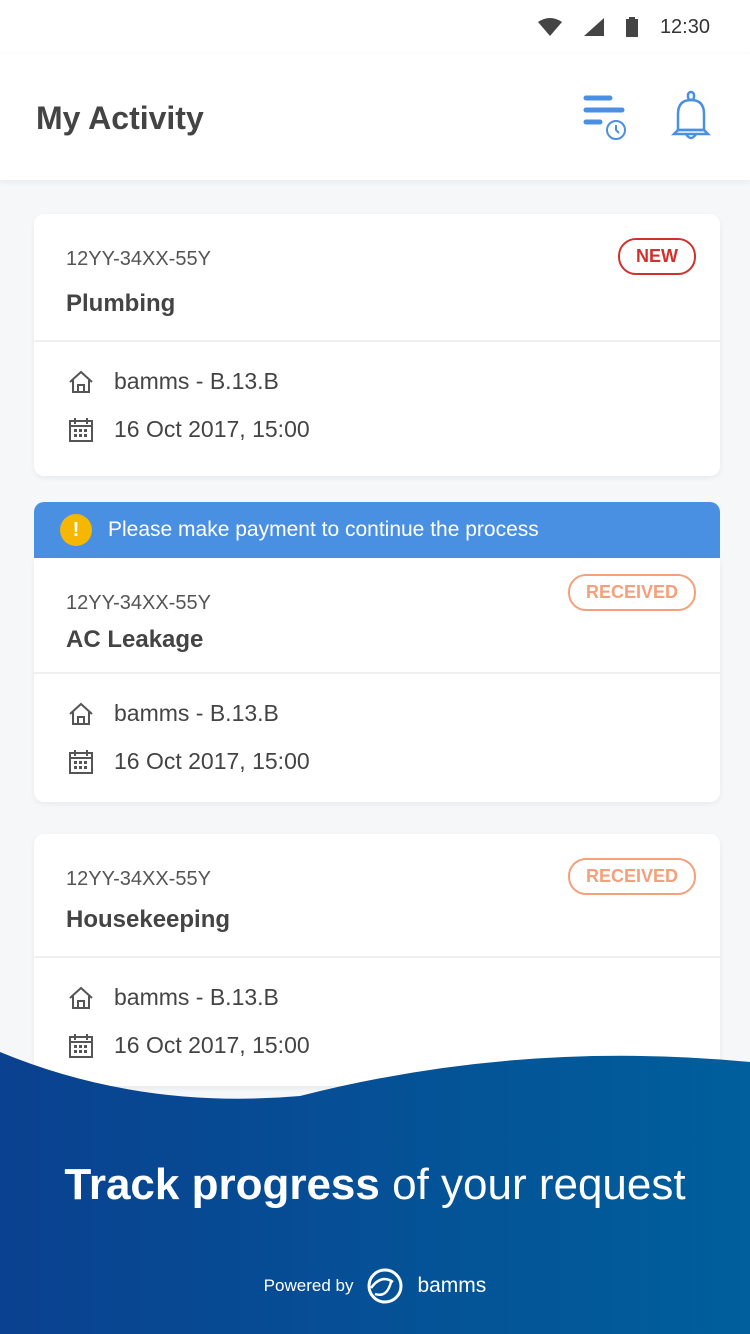 This screenshot has width=750, height=1334. What do you see at coordinates (692, 116) in the screenshot?
I see `bell-icon` at bounding box center [692, 116].